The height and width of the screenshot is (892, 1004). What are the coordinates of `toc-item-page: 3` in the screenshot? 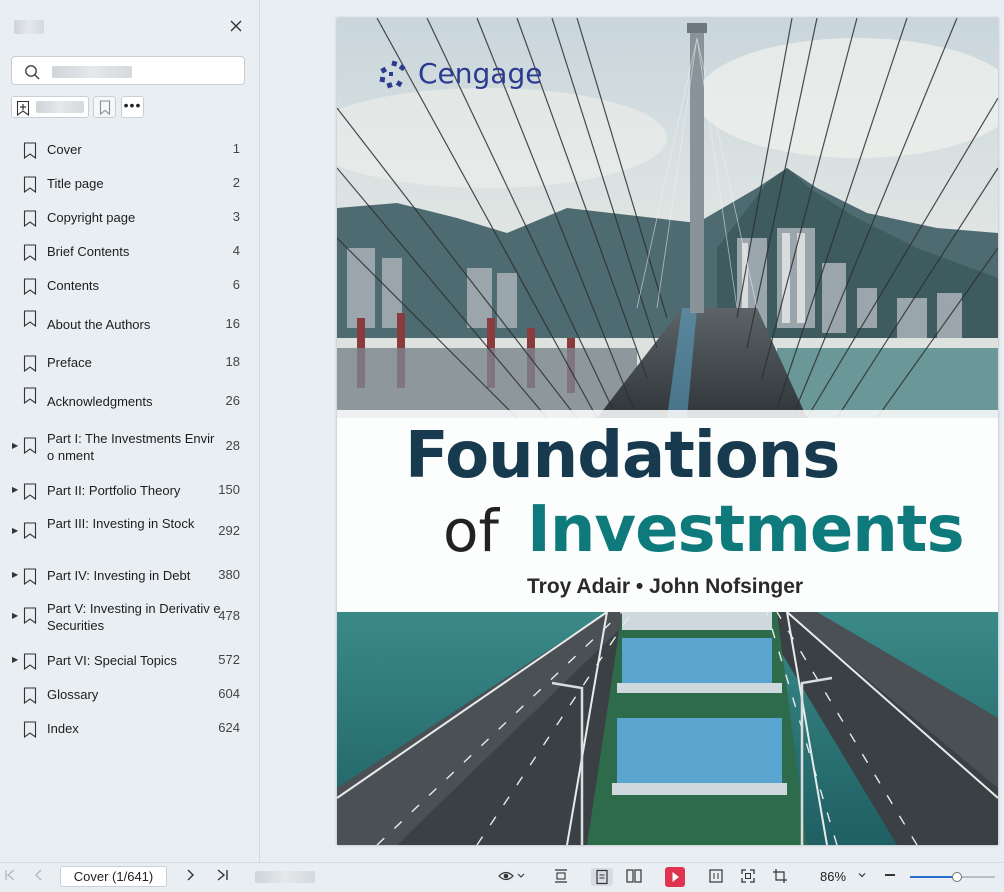 It's located at (236, 216).